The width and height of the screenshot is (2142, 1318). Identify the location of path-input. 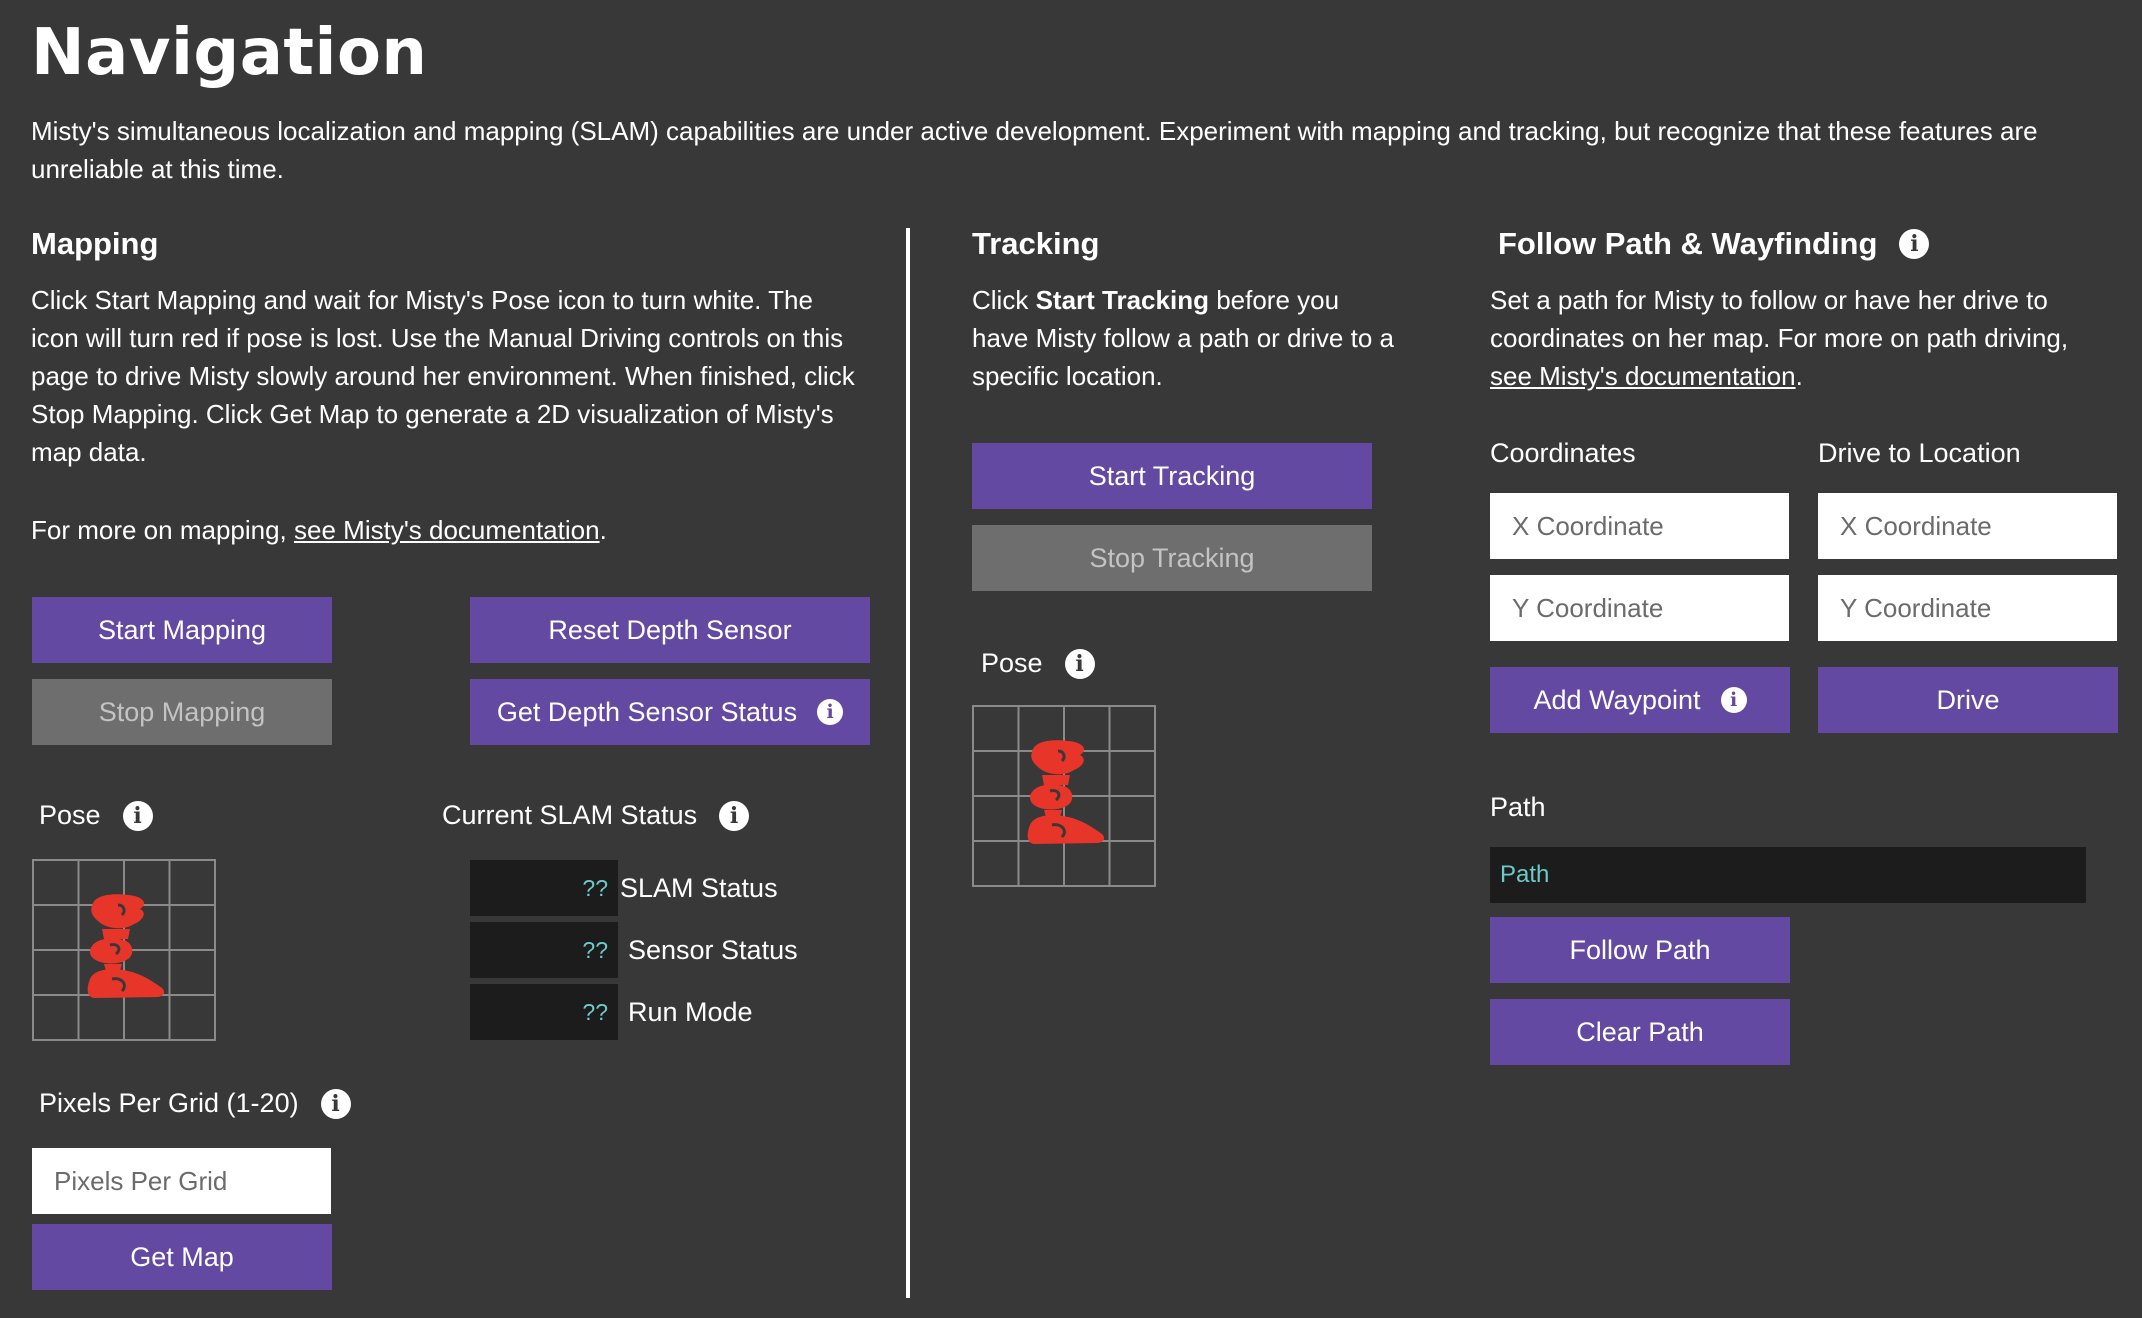
(1788, 875).